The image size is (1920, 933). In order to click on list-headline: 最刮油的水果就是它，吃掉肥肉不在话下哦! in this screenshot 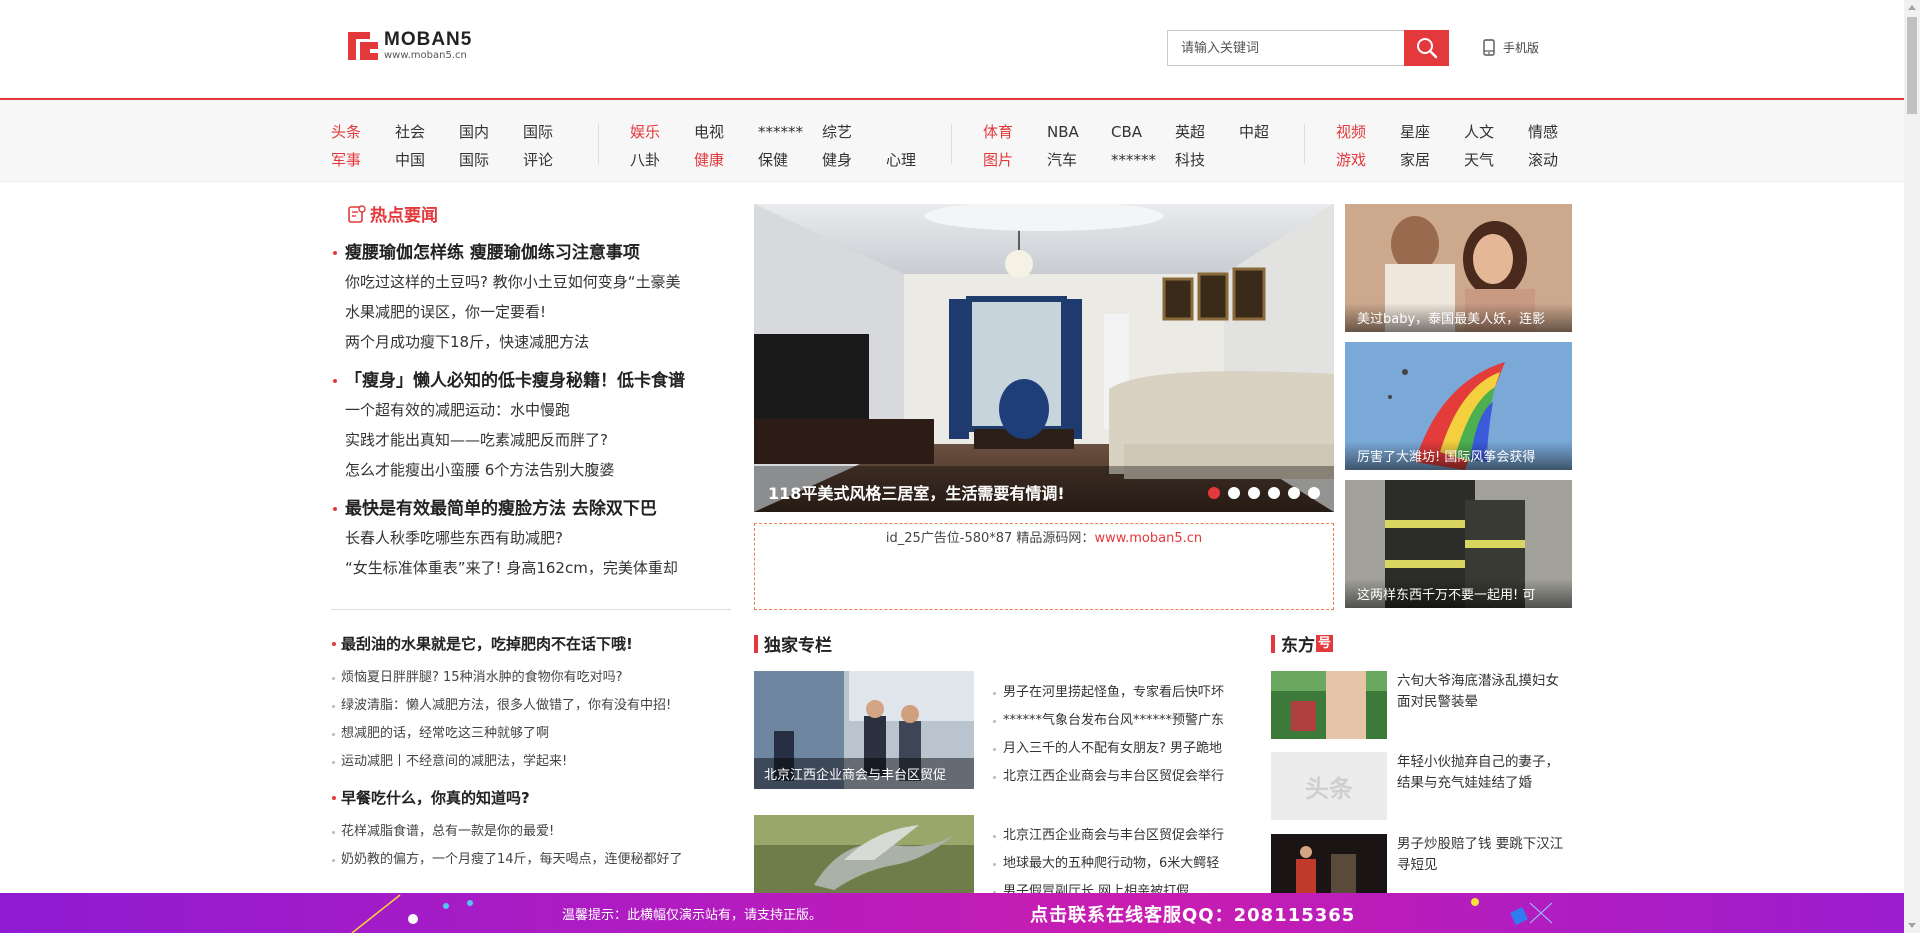, I will do `click(482, 644)`.